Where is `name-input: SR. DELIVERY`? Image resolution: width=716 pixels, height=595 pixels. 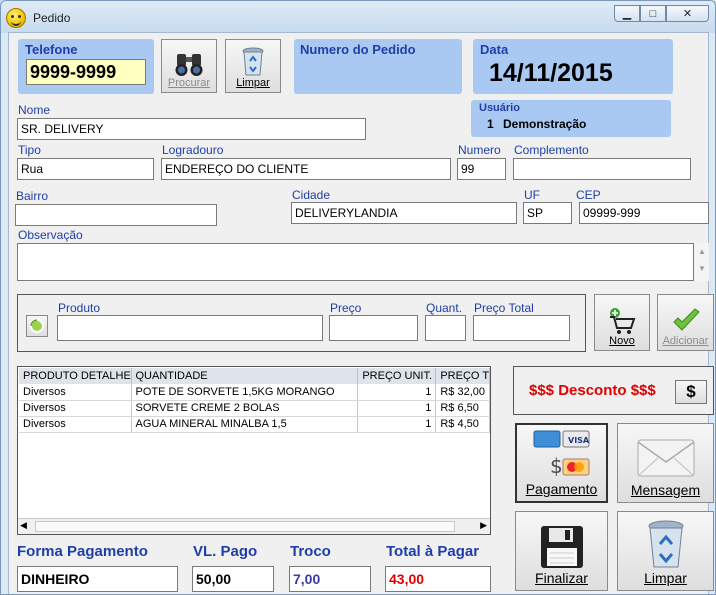 name-input: SR. DELIVERY is located at coordinates (191, 129).